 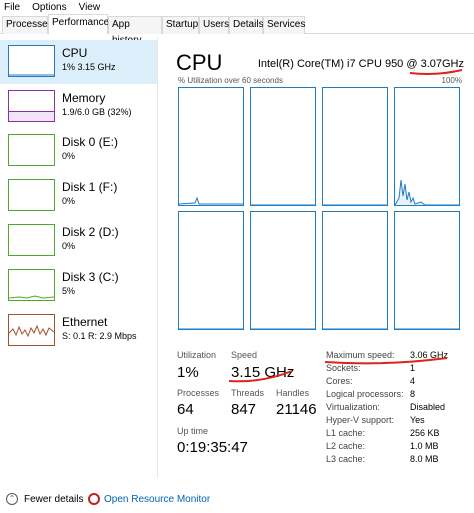 I want to click on sidebar-item-value: 5%, so click(x=69, y=291).